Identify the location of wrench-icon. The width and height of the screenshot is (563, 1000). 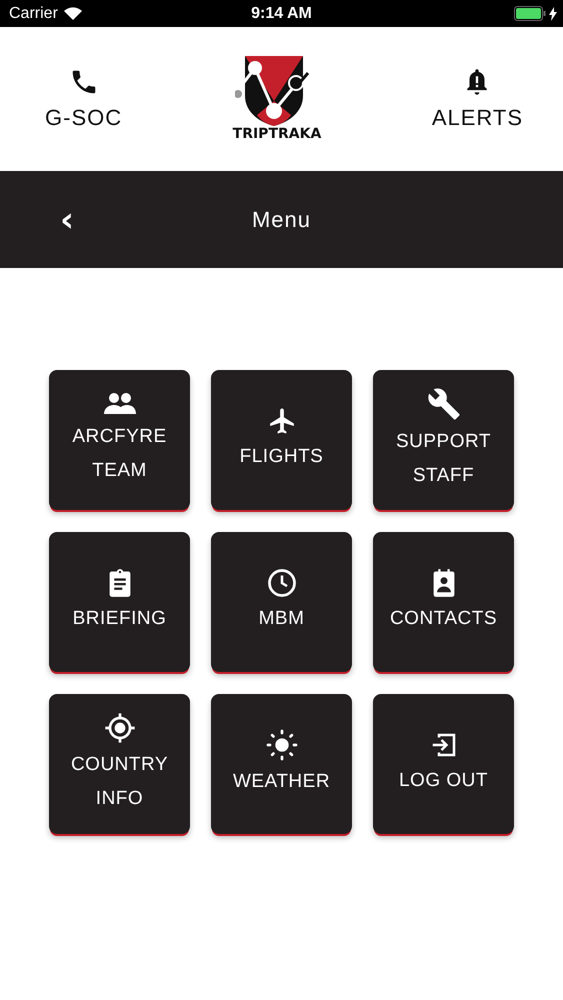
(443, 404).